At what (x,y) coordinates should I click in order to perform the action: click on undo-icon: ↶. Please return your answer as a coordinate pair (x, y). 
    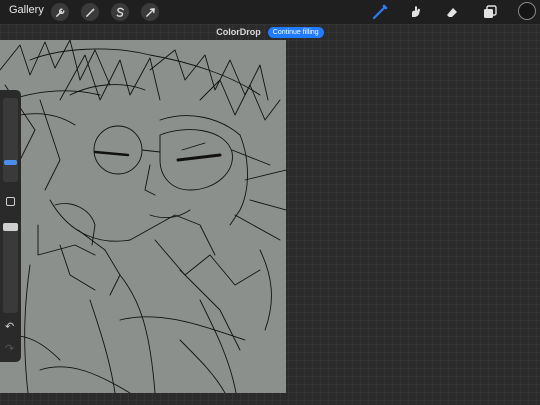
    Looking at the image, I should click on (9, 327).